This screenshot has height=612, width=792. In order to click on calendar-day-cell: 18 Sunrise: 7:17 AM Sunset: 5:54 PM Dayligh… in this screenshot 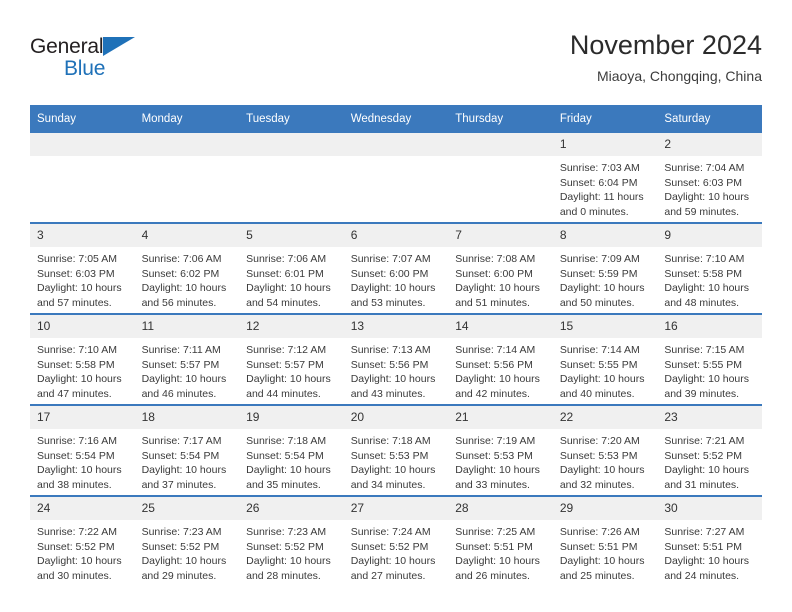, I will do `click(187, 450)`.